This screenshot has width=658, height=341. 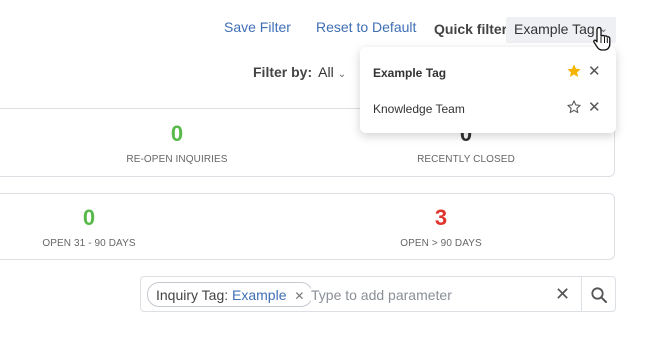 What do you see at coordinates (488, 72) in the screenshot?
I see `quick-filter-menu-item: Example Tag ✕` at bounding box center [488, 72].